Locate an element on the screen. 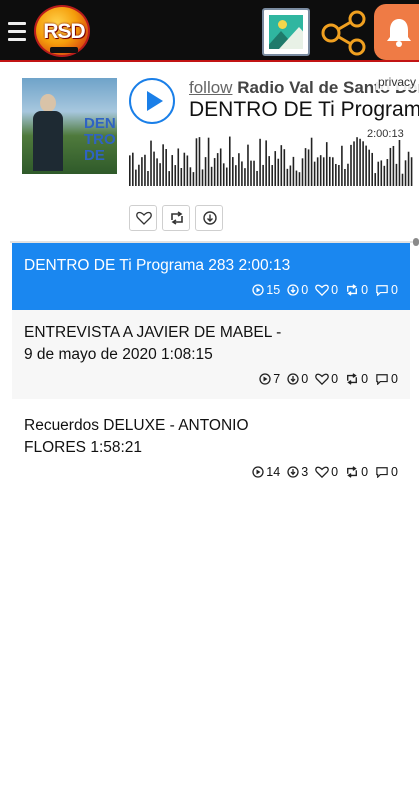 The width and height of the screenshot is (419, 800). notifications-button is located at coordinates (396, 32).